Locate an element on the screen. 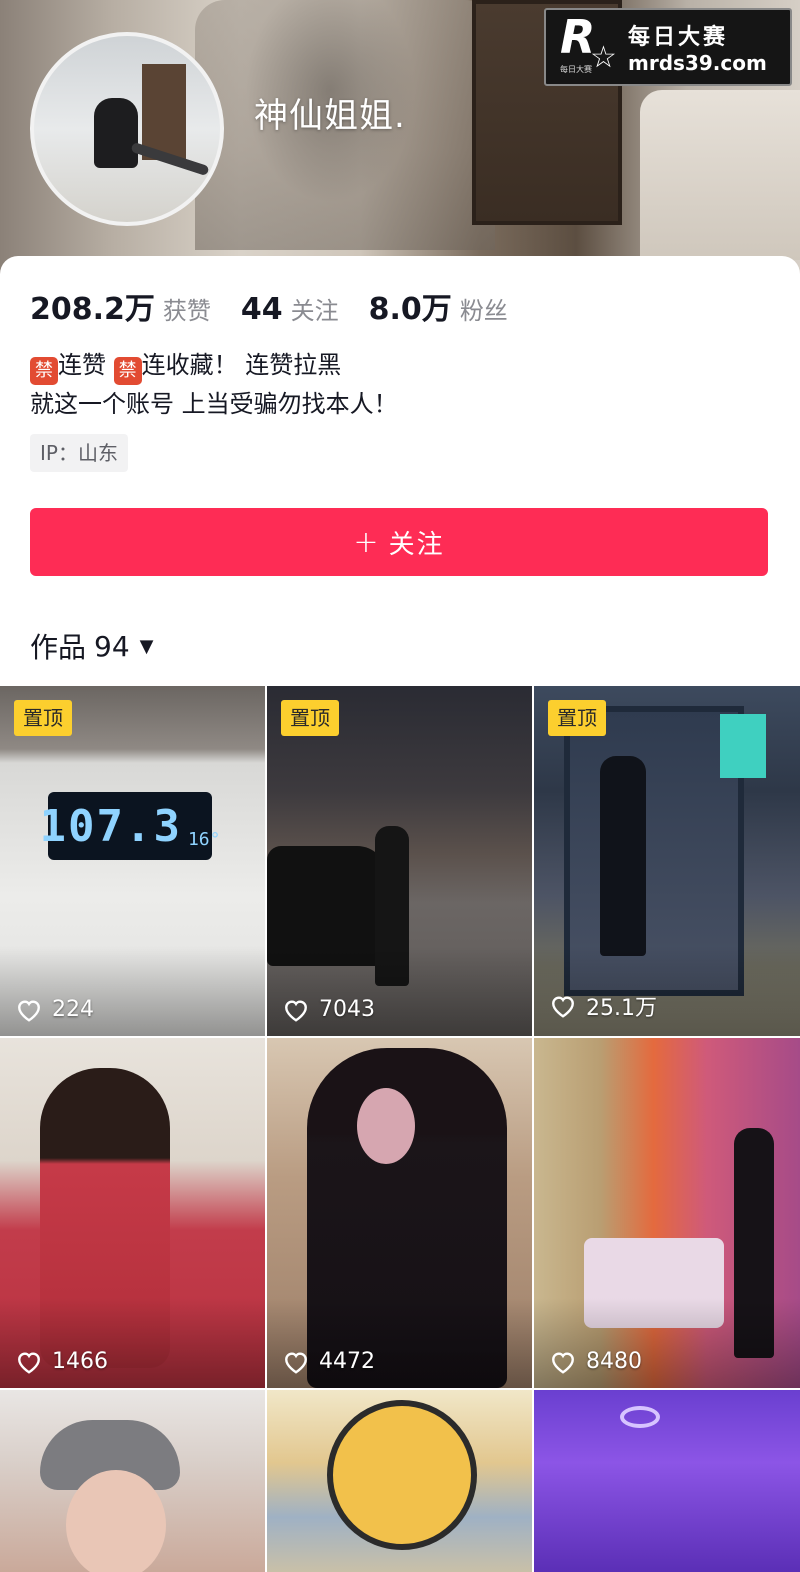 This screenshot has width=800, height=1572. follow-button: + 关注 is located at coordinates (399, 542).